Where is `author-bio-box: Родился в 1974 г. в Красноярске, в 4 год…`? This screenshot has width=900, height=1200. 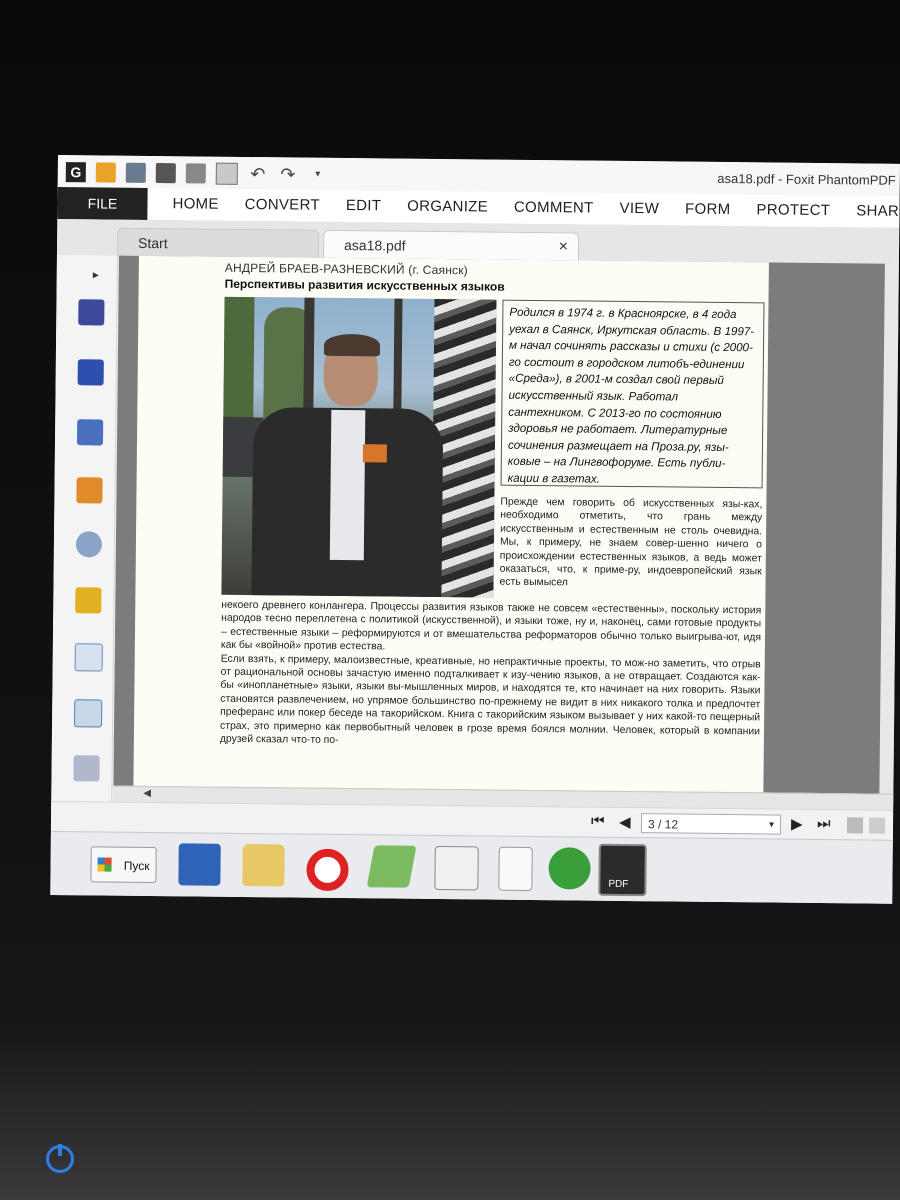
author-bio-box: Родился в 1974 г. в Красноярске, в 4 год… is located at coordinates (632, 394).